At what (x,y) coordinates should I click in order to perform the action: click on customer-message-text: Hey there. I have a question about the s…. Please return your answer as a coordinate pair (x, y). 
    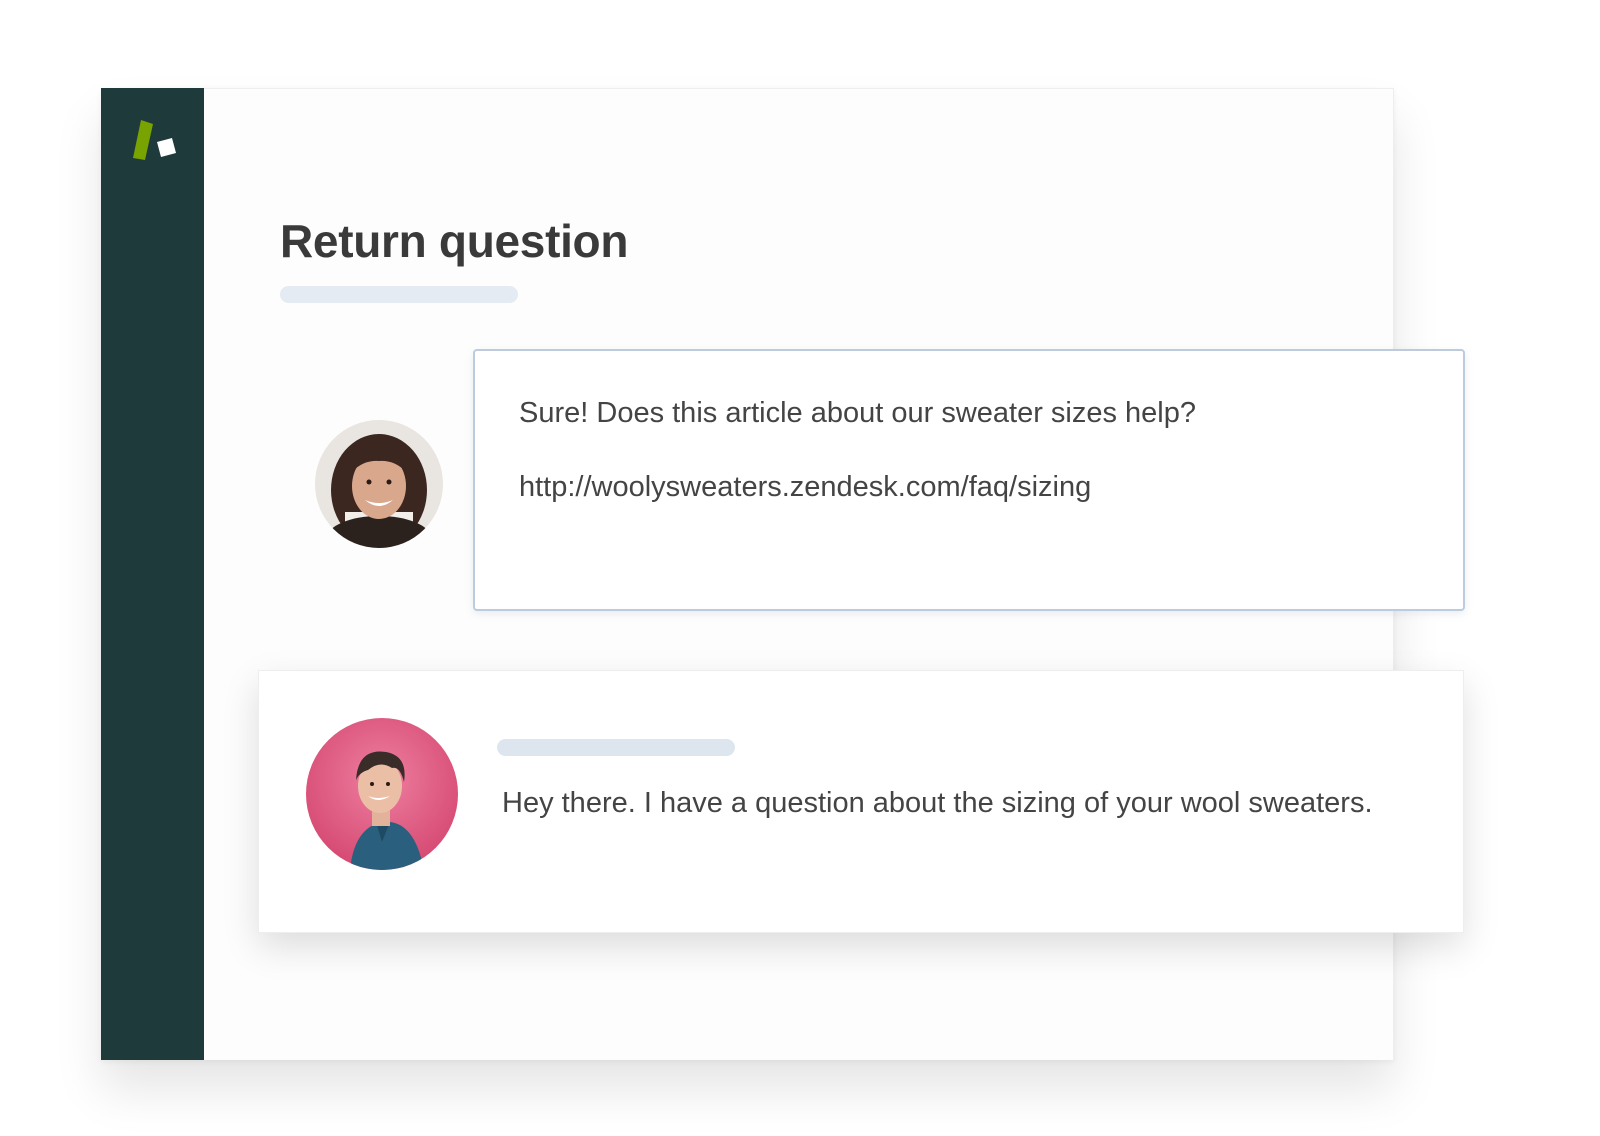
    Looking at the image, I should click on (937, 803).